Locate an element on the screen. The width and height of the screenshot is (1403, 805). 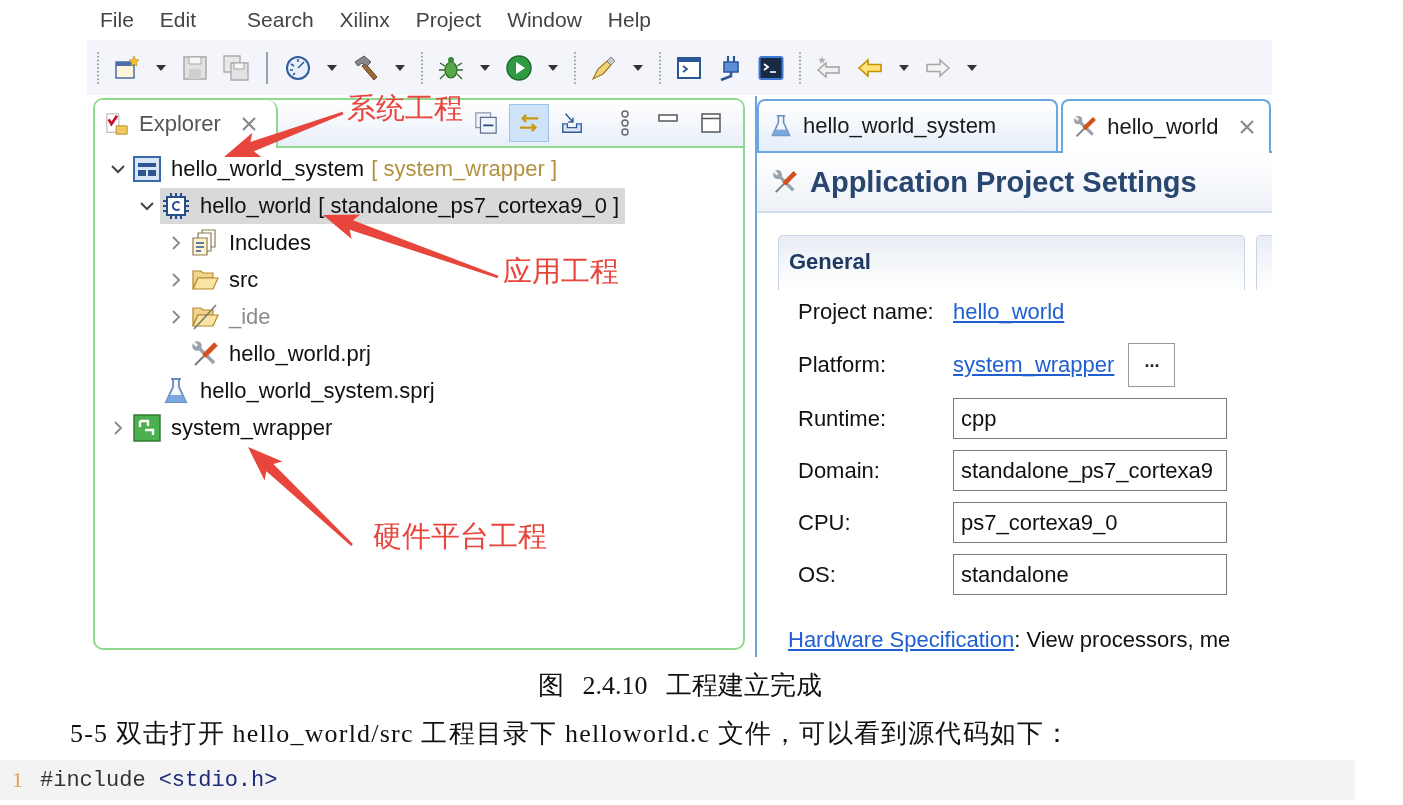
explorer-tab: Explorer is located at coordinates (186, 124).